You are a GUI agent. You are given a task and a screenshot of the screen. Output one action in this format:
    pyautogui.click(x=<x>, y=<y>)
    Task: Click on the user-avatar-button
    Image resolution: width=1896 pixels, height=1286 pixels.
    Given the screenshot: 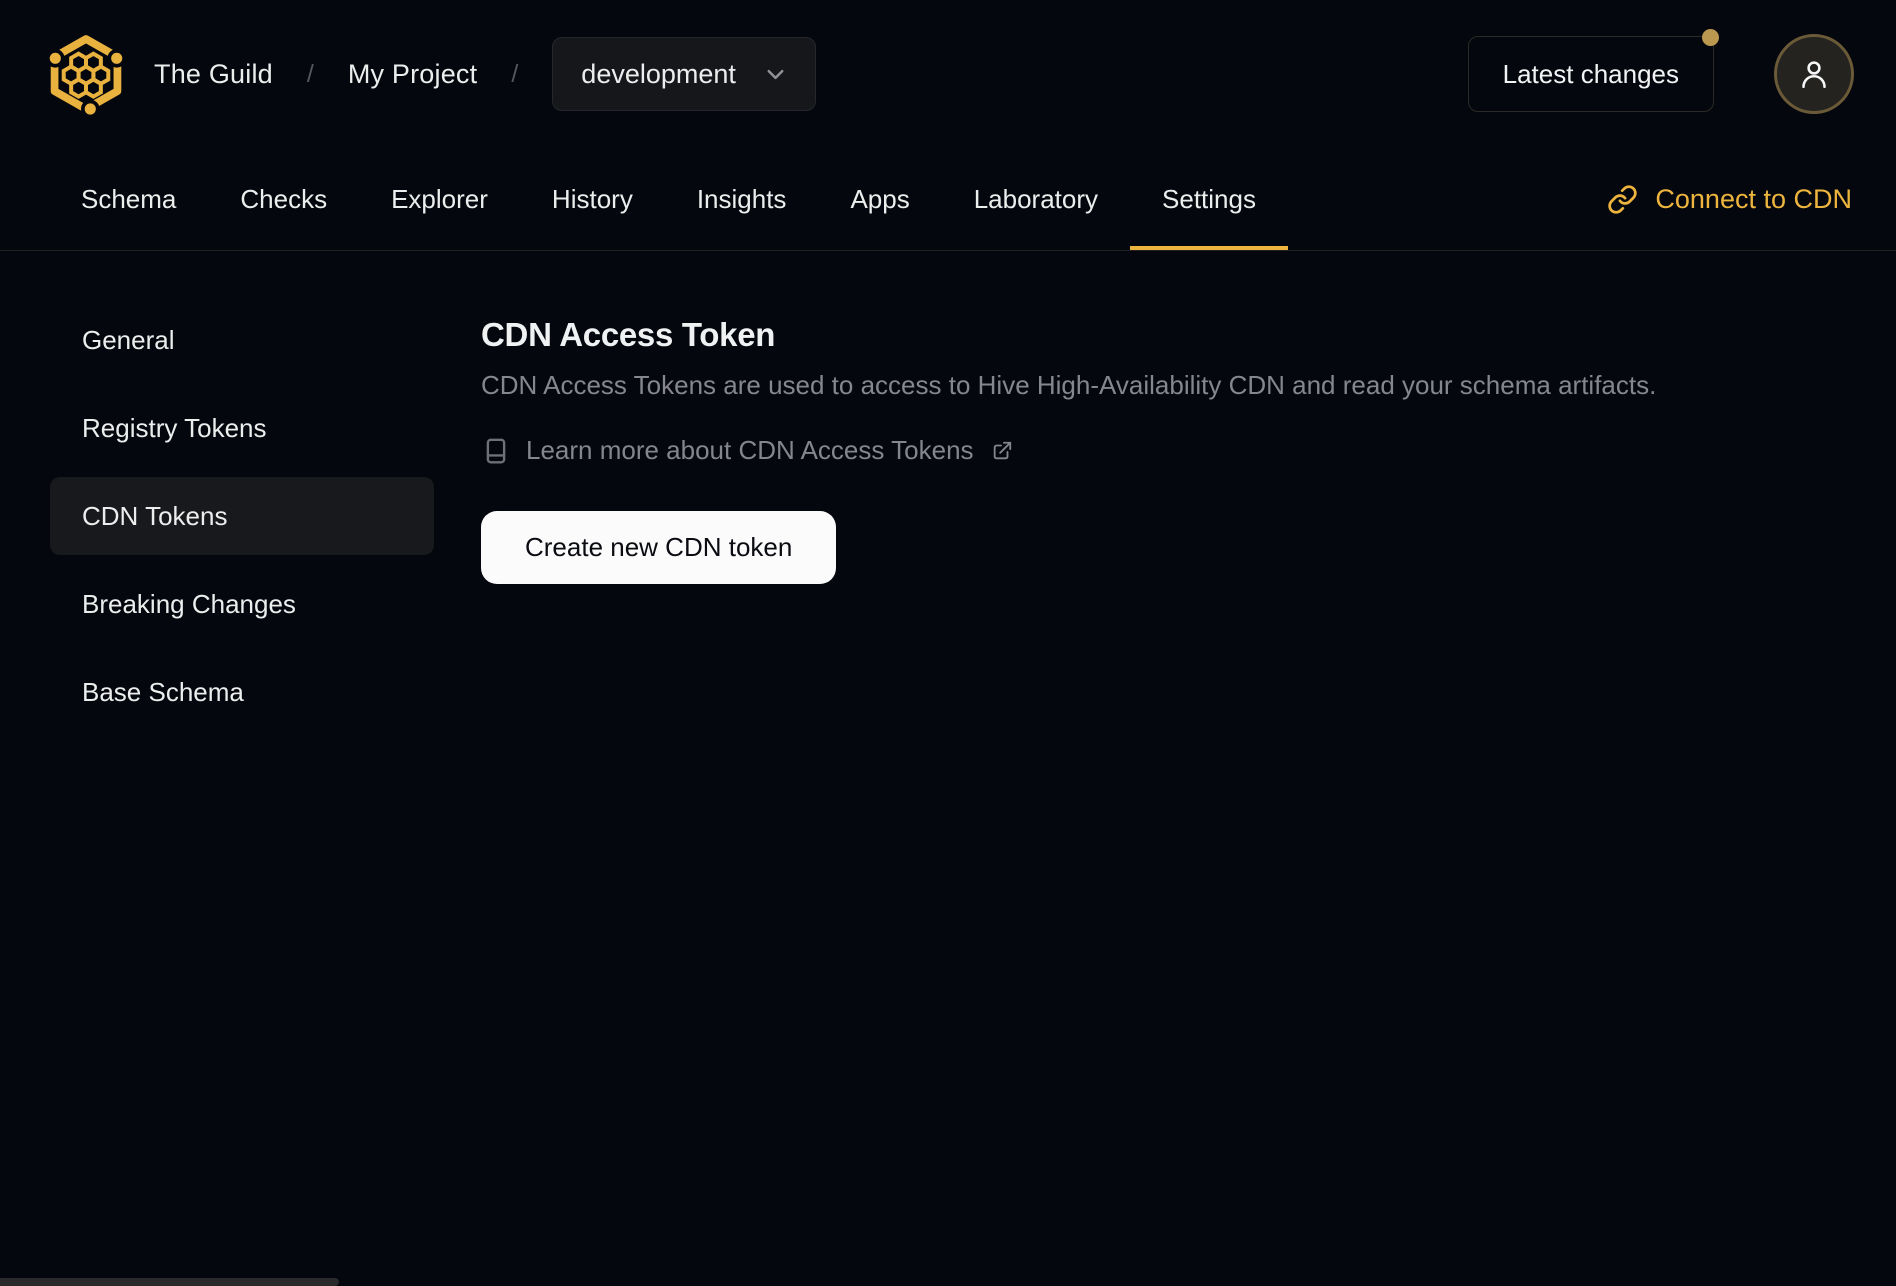 What is the action you would take?
    pyautogui.click(x=1814, y=74)
    